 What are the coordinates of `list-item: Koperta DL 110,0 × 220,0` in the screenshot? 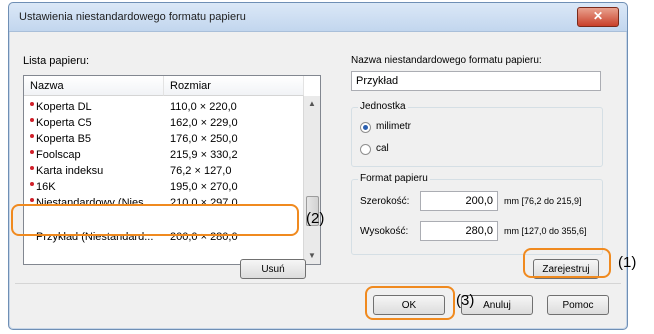 It's located at (164, 107).